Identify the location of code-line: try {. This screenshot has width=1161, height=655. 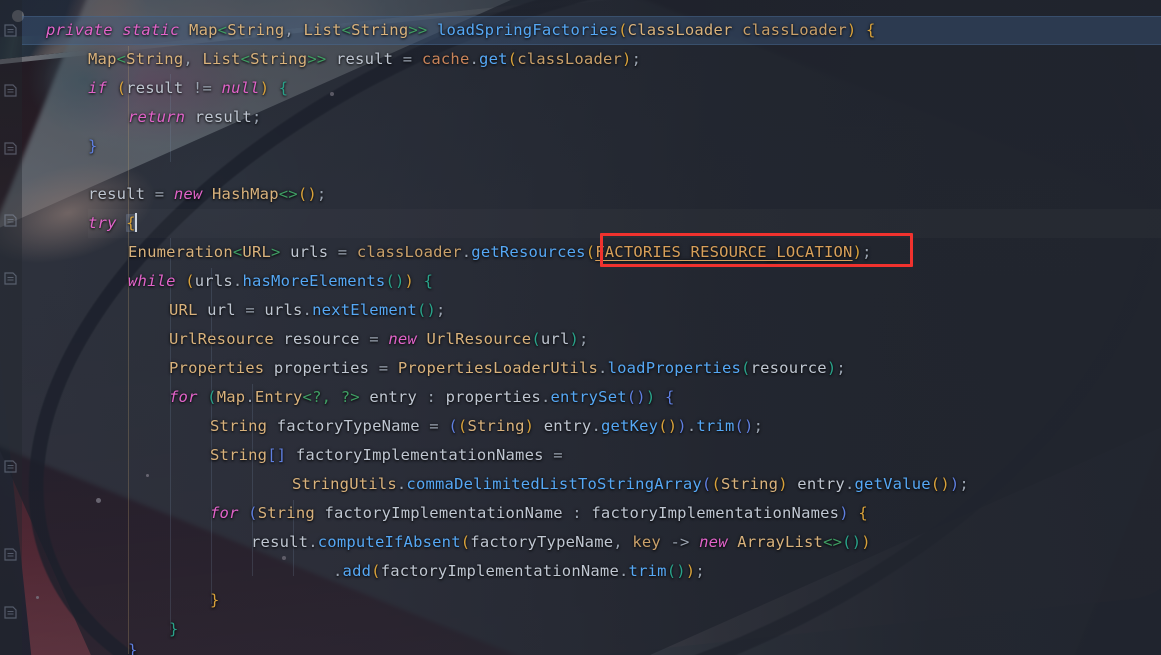
(112, 223).